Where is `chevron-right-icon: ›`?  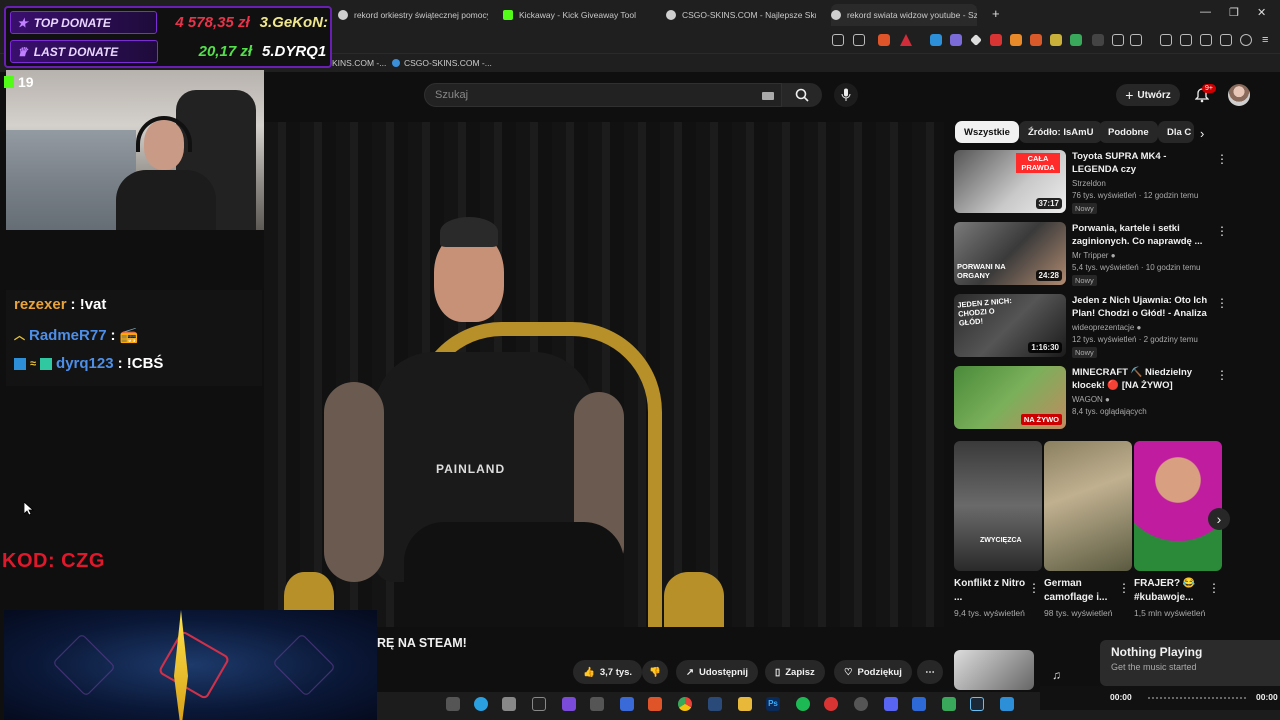 chevron-right-icon: › is located at coordinates (1202, 133).